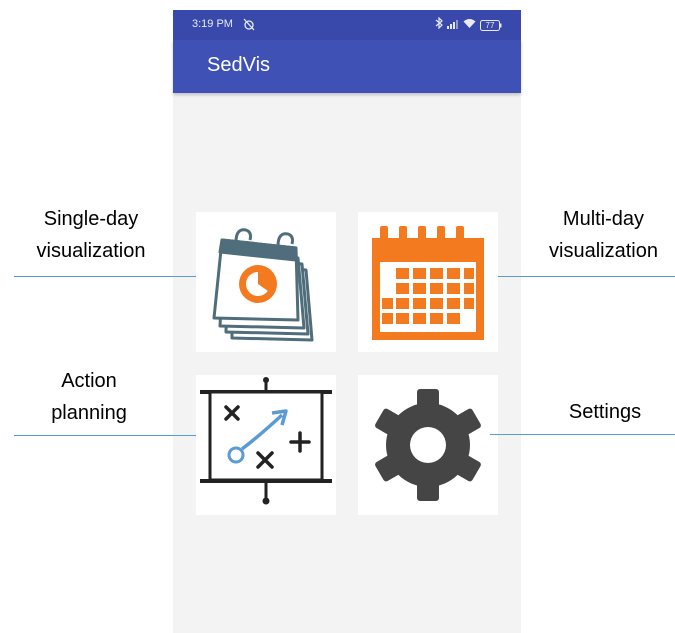  Describe the element at coordinates (266, 441) in the screenshot. I see `whiteboard-plan-icon` at that location.